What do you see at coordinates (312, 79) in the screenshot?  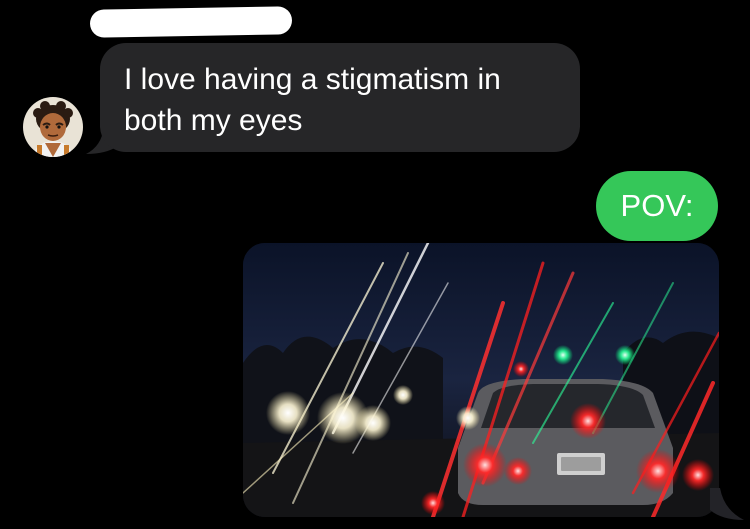 I see `incoming-message-line-1: I love having a stigmatism in` at bounding box center [312, 79].